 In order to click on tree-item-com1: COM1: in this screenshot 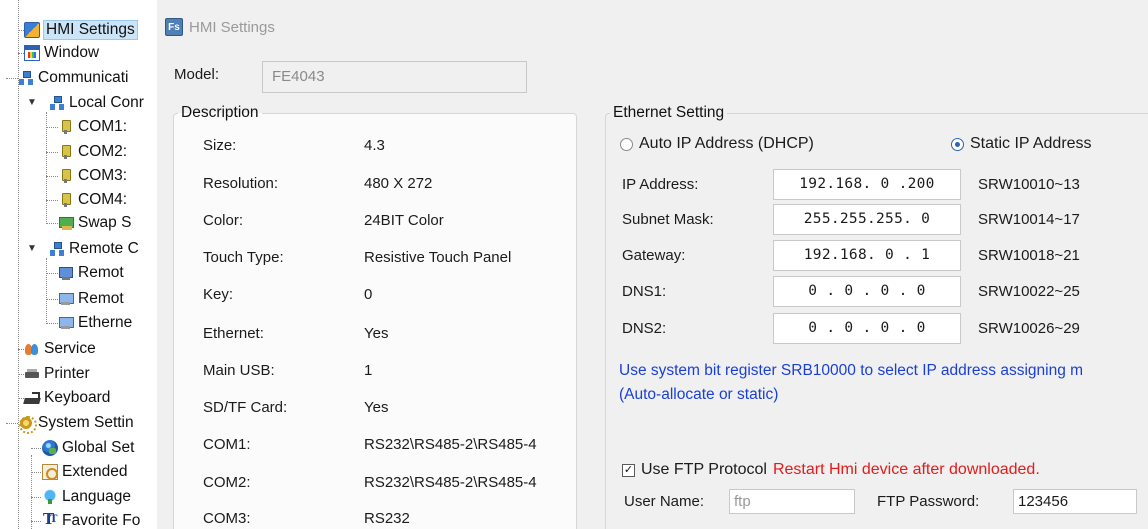, I will do `click(86, 127)`.